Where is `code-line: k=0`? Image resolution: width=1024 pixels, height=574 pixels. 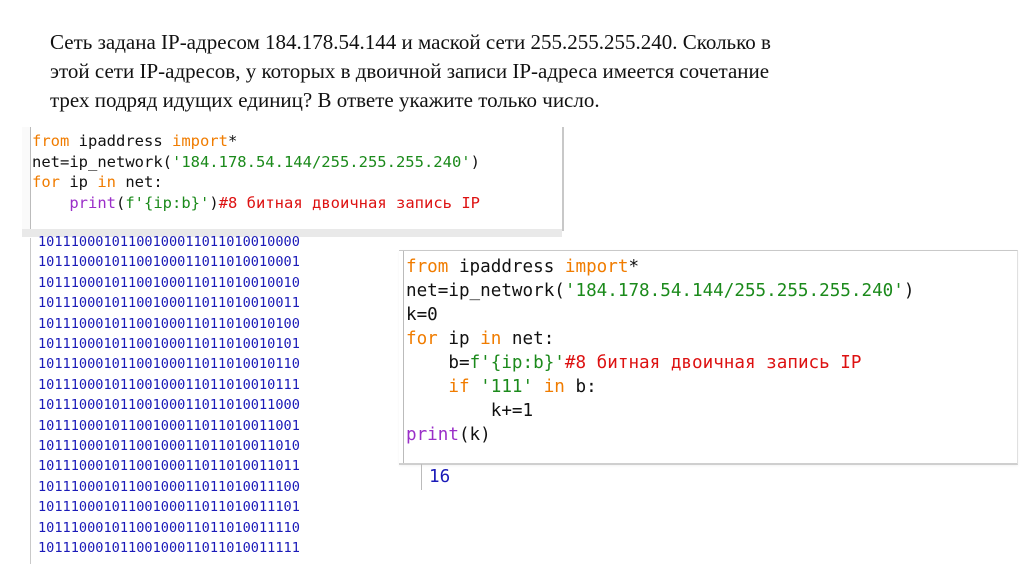 code-line: k=0 is located at coordinates (422, 315).